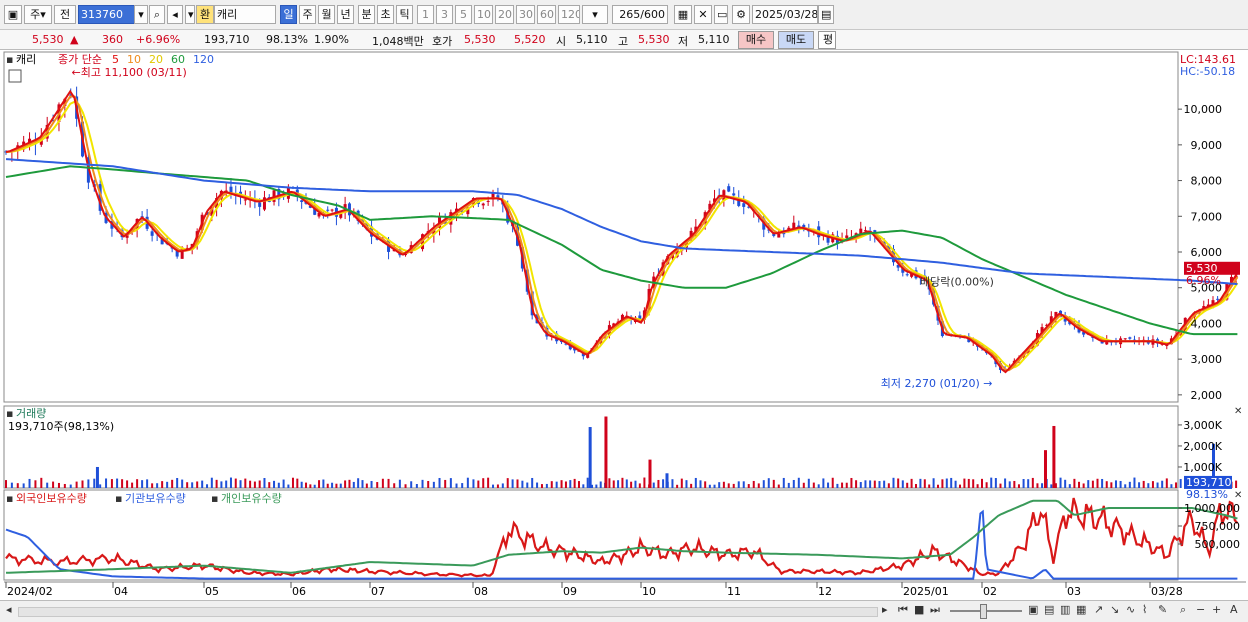 This screenshot has width=1248, height=622. What do you see at coordinates (1200, 609) in the screenshot?
I see `zoom-out-icon: −` at bounding box center [1200, 609].